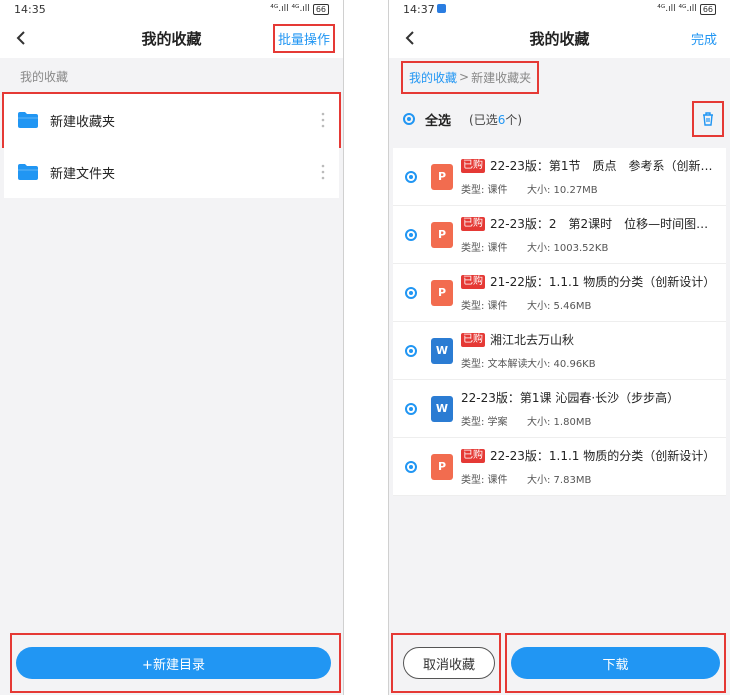 The image size is (730, 695). Describe the element at coordinates (171, 76) in the screenshot. I see `section-label: 我的收藏` at that location.